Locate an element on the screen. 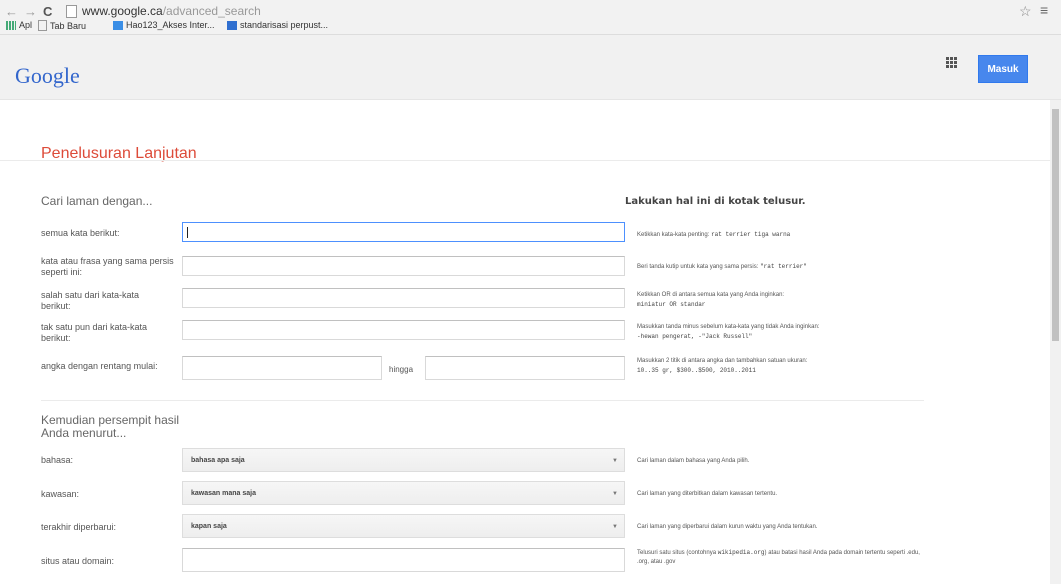  label-language: bahasa: is located at coordinates (57, 460).